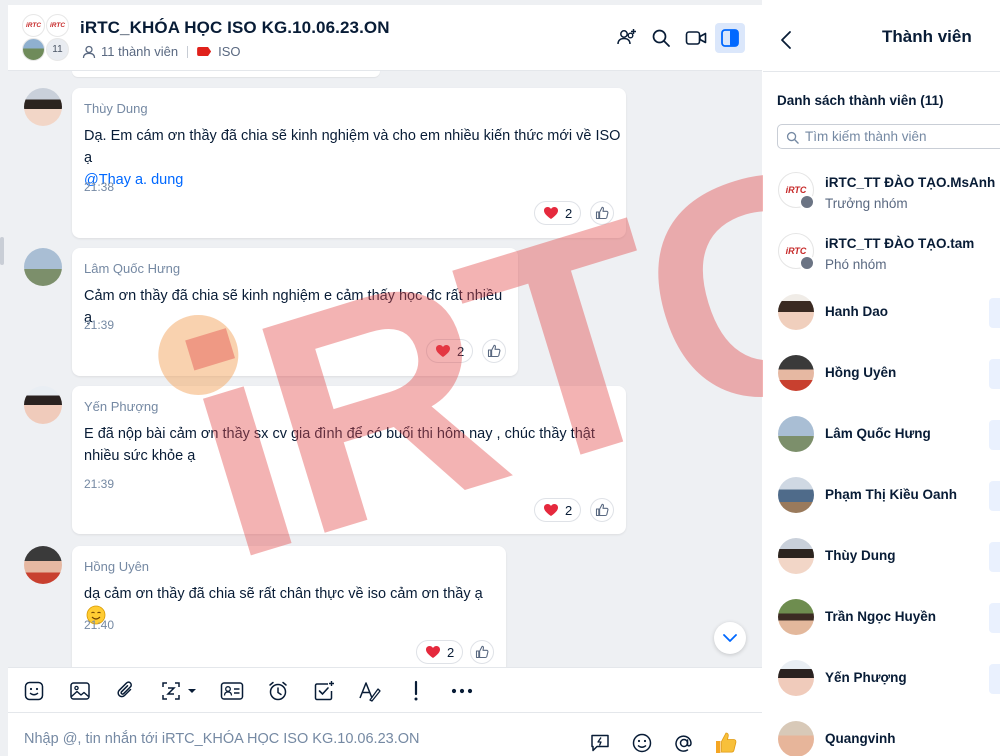  Describe the element at coordinates (226, 74) in the screenshot. I see `previous-message-bubble` at that location.